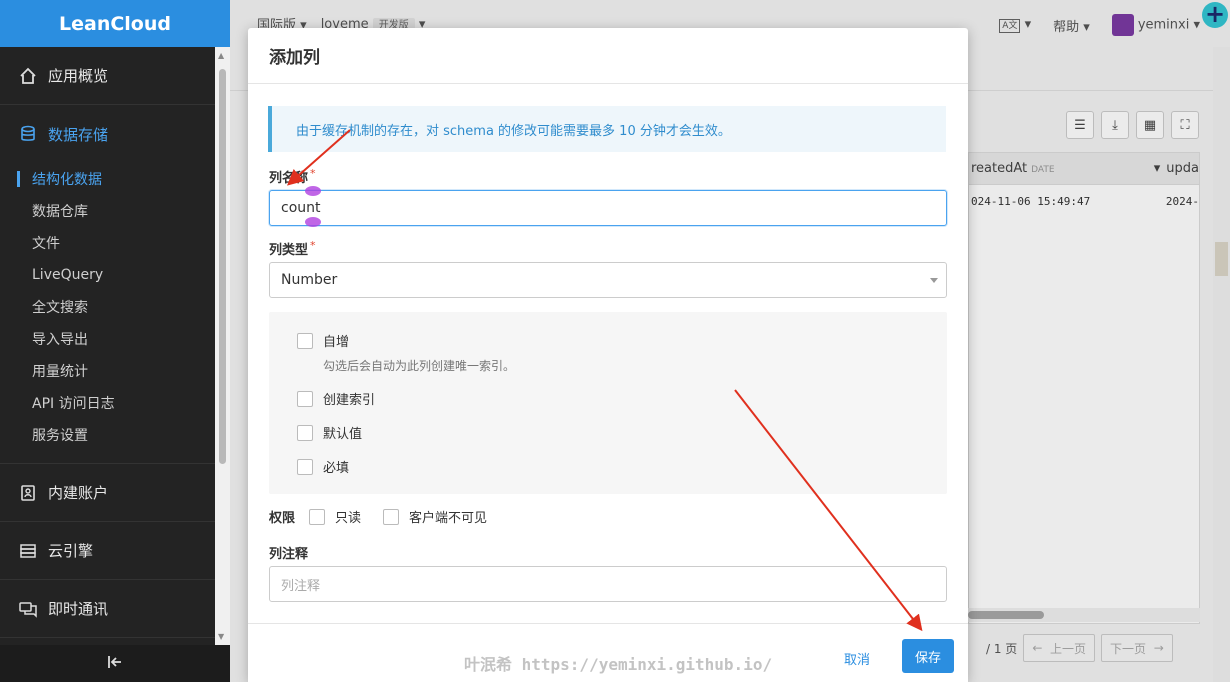  What do you see at coordinates (336, 398) in the screenshot?
I see `create-index-checkbox: 创建索引` at bounding box center [336, 398].